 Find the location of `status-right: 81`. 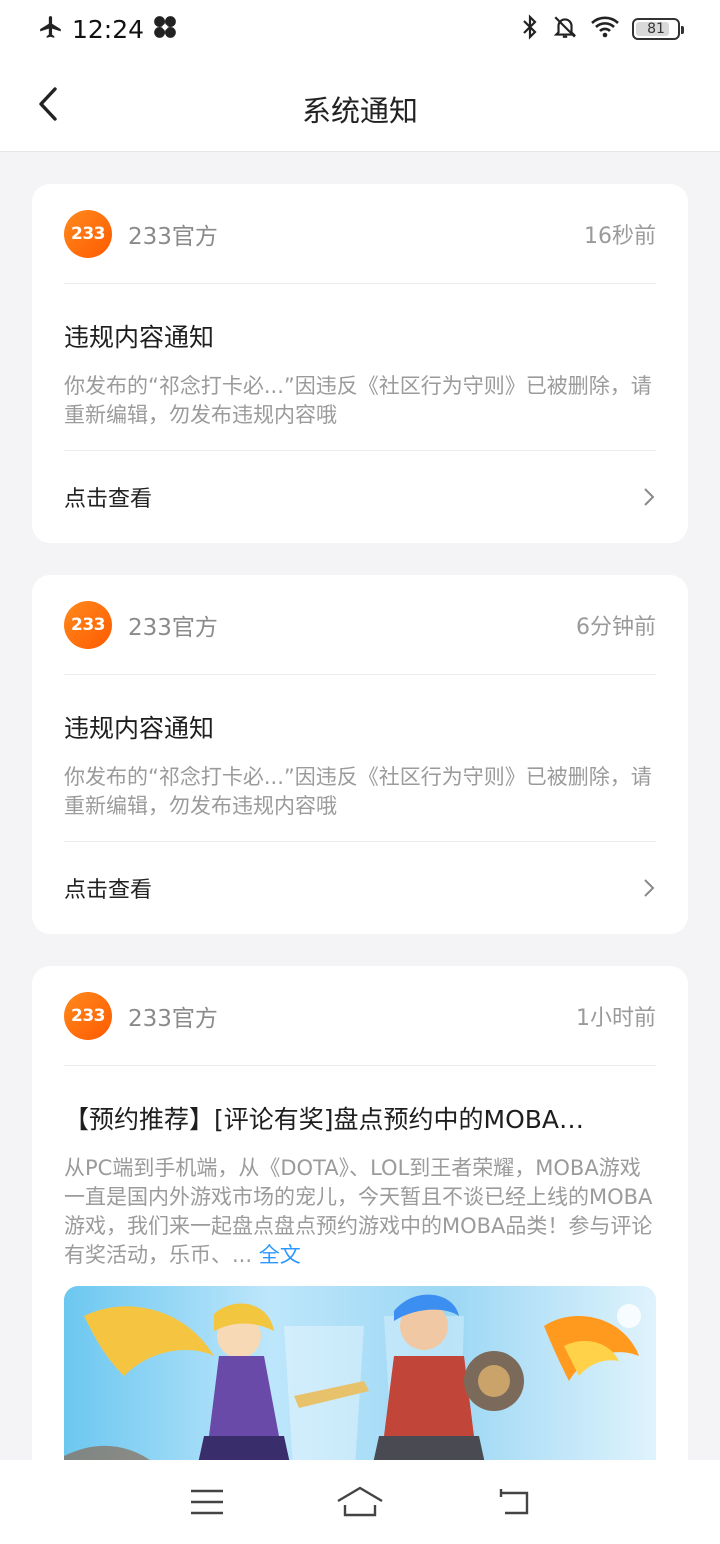

status-right: 81 is located at coordinates (602, 29).